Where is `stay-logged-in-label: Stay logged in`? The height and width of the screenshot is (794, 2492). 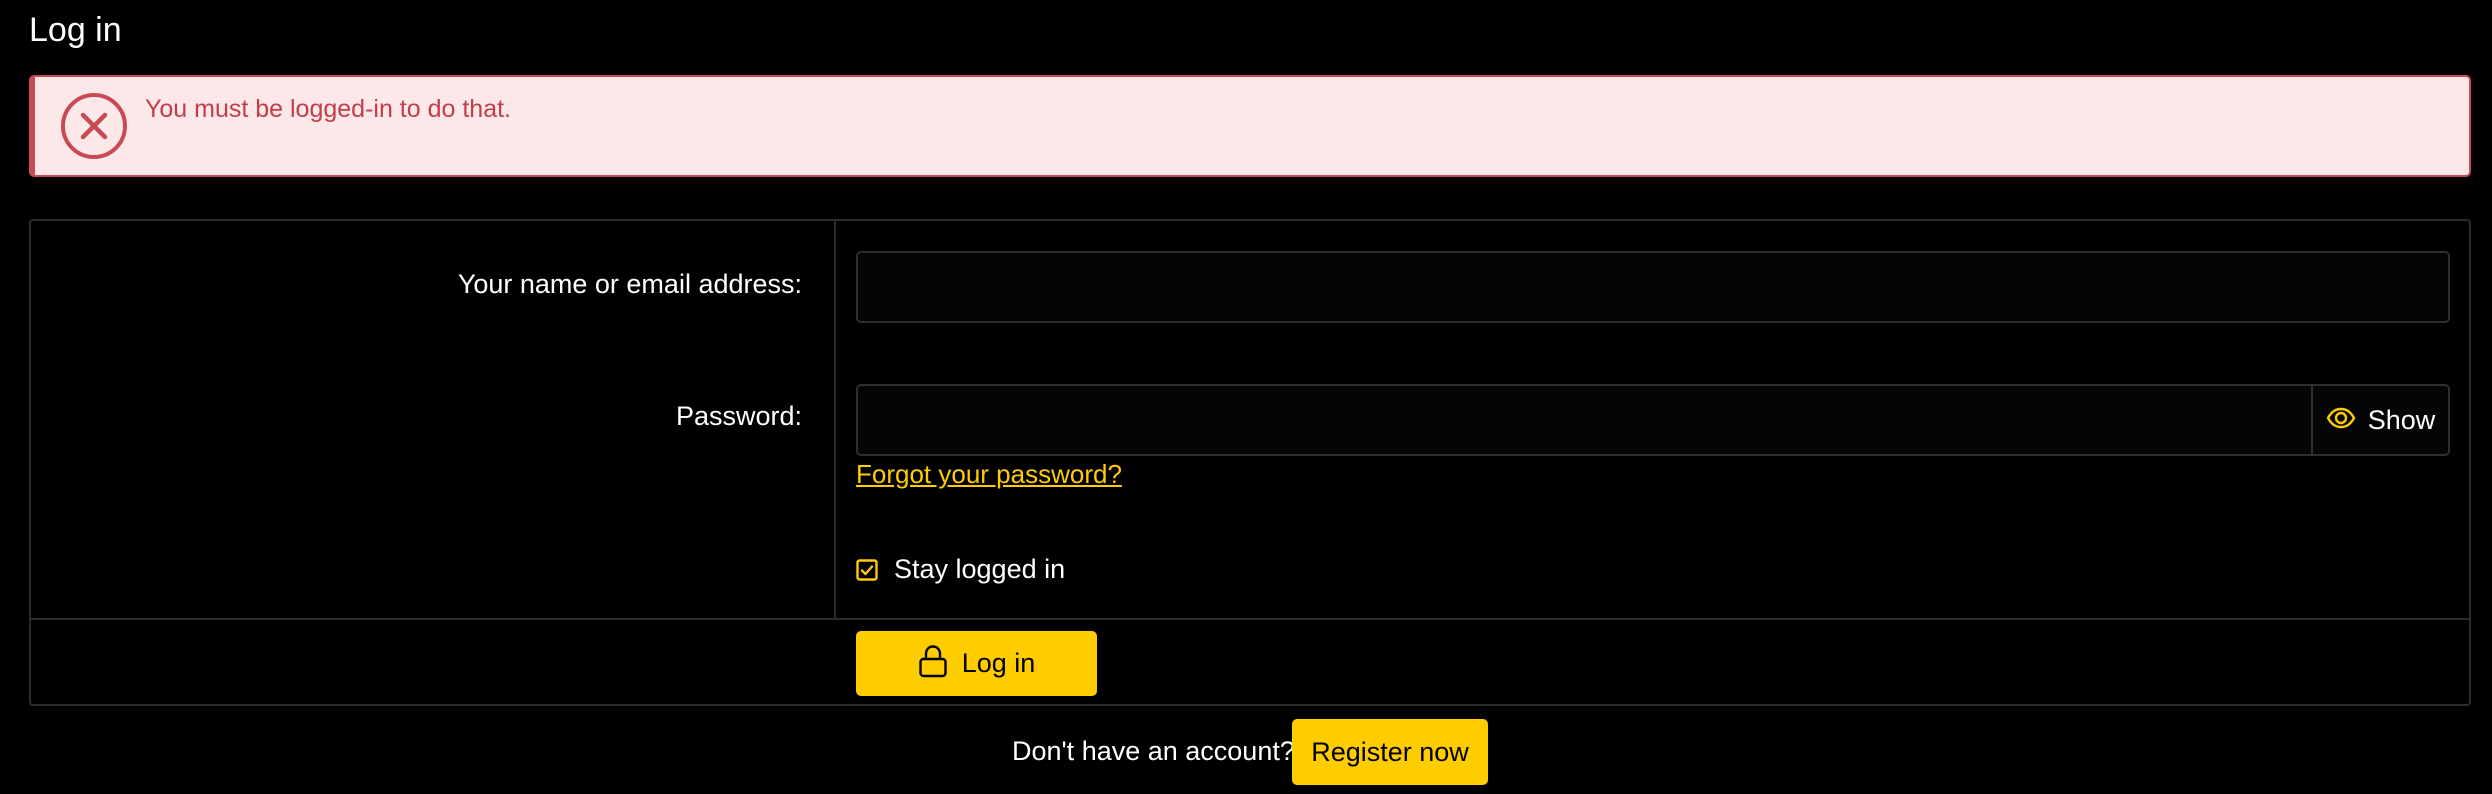
stay-logged-in-label: Stay logged in is located at coordinates (980, 569).